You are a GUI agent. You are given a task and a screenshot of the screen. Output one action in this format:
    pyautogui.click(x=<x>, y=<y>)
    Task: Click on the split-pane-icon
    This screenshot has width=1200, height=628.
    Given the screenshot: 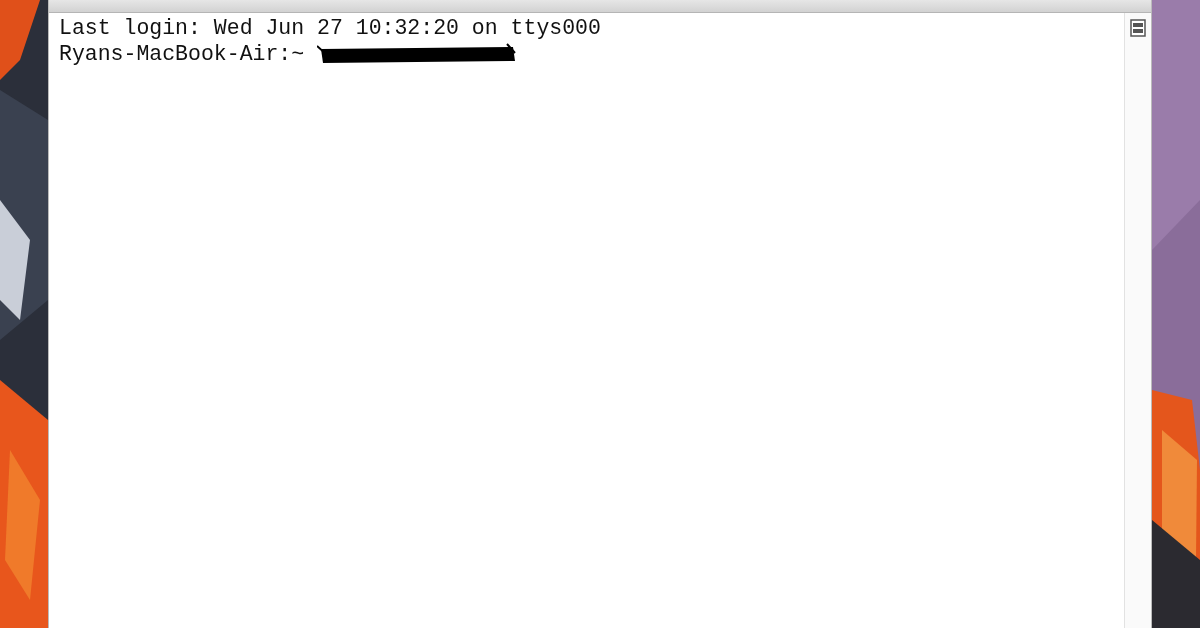 What is the action you would take?
    pyautogui.click(x=1138, y=28)
    